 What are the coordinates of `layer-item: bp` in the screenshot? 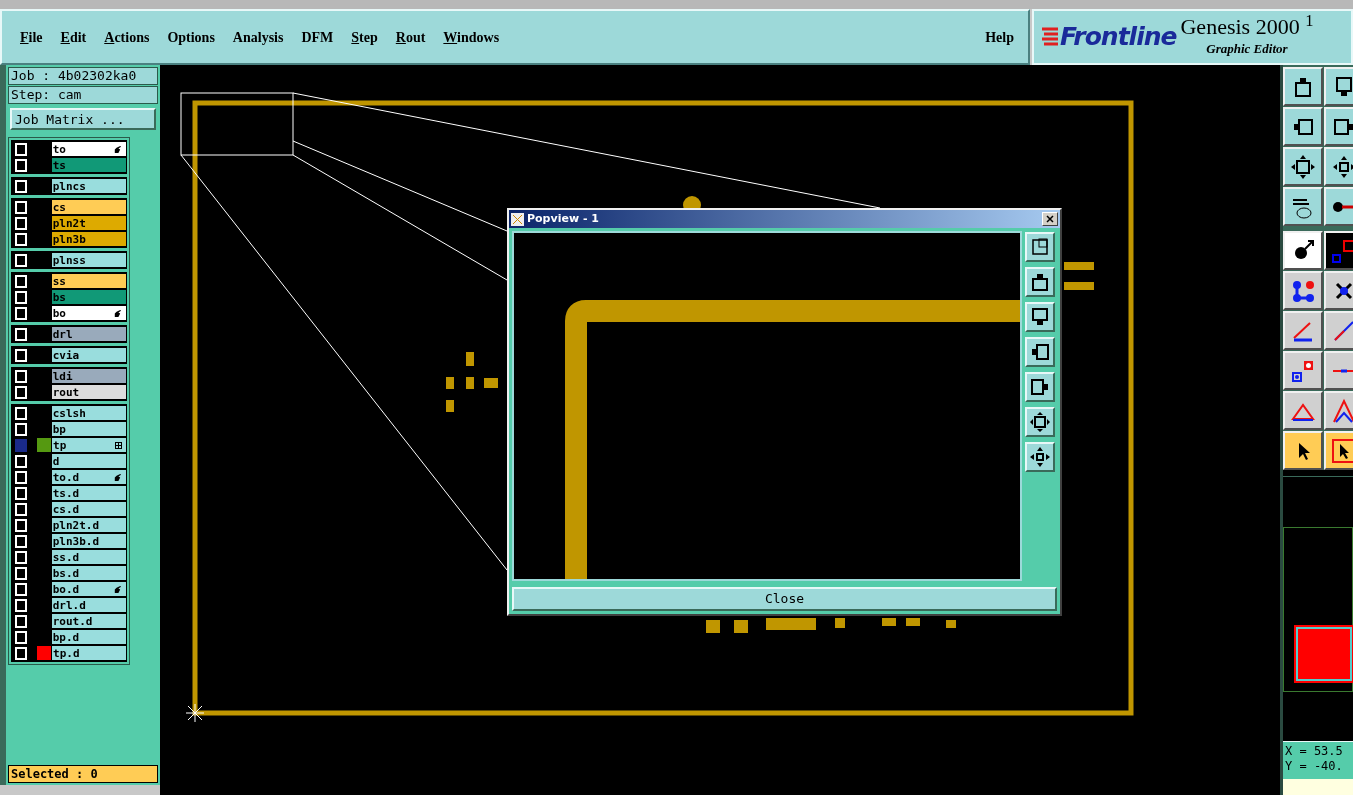 It's located at (88, 429).